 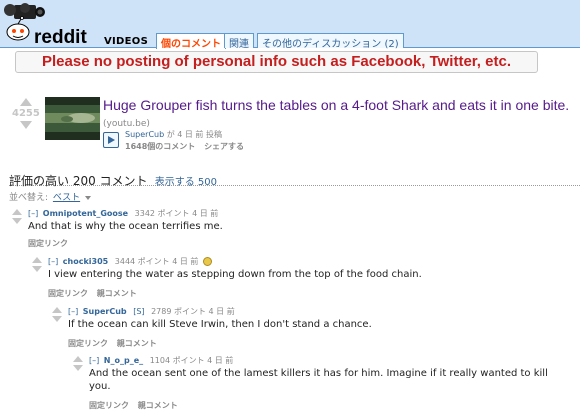 I want to click on comment-points: 2789 ポイント 4 日 前, so click(x=193, y=311).